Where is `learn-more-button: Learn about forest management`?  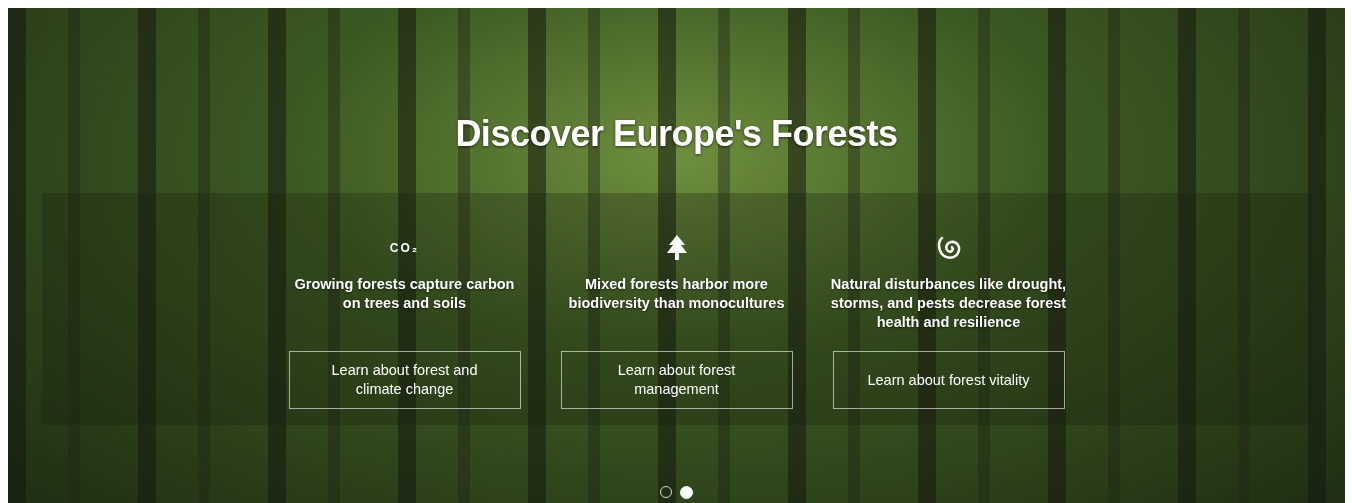 learn-more-button: Learn about forest management is located at coordinates (676, 380).